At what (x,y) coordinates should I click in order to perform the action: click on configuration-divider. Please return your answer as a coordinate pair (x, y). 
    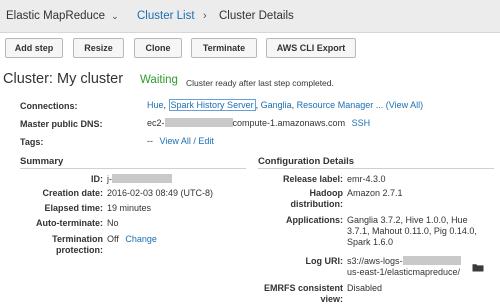
    Looking at the image, I should click on (376, 168).